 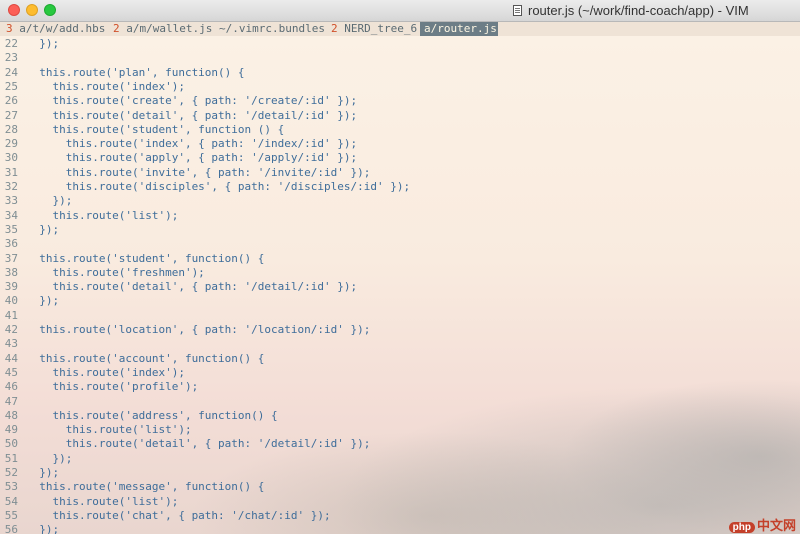 I want to click on line-number: 41, so click(x=11, y=315).